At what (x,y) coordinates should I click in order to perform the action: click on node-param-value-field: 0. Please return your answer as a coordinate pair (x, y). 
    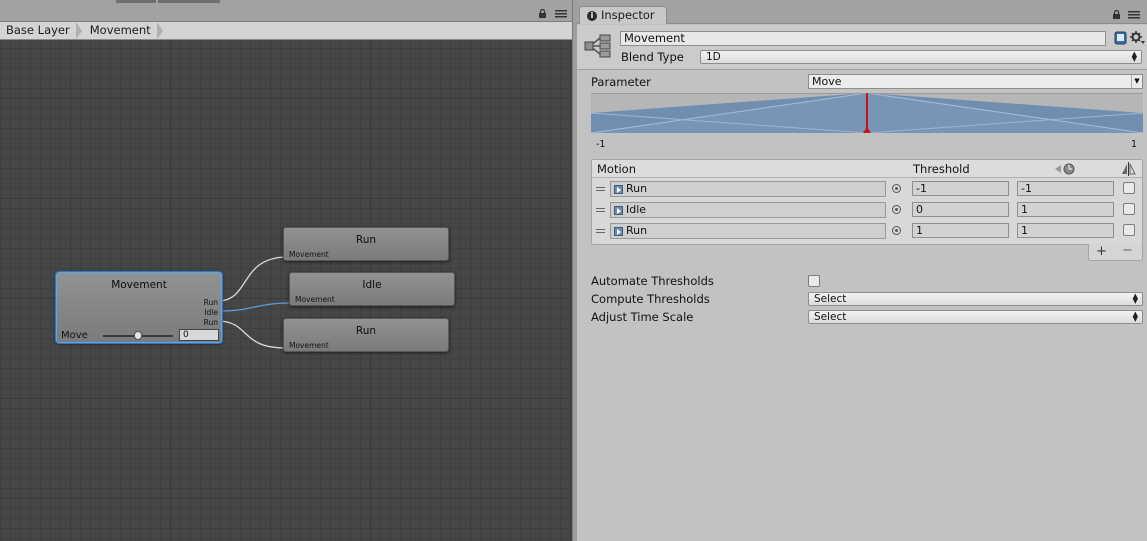
    Looking at the image, I should click on (199, 335).